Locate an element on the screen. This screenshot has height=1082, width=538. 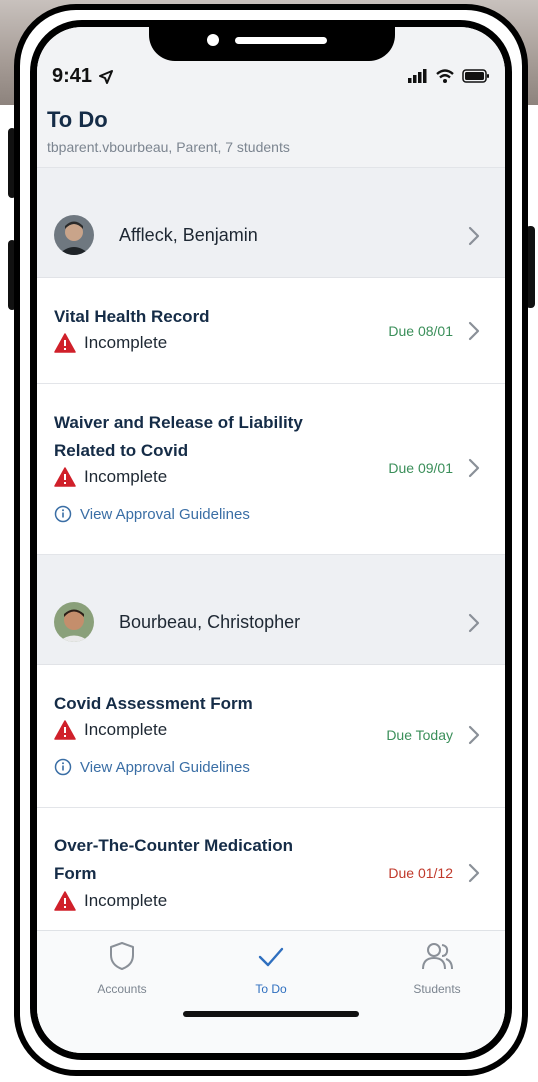
tab-accounts: Accounts is located at coordinates (122, 968).